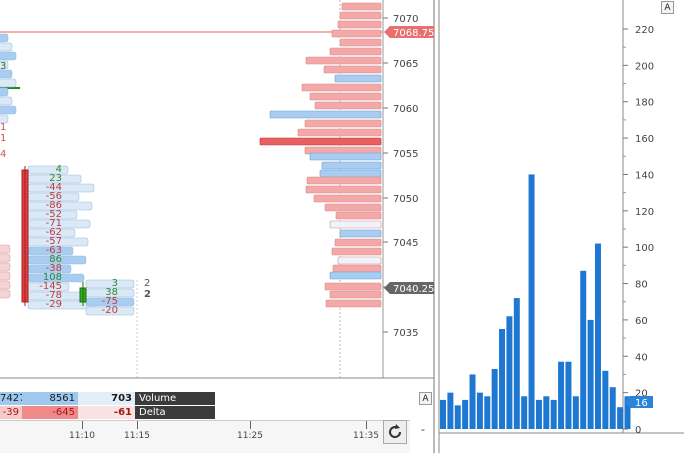 The image size is (684, 453). Describe the element at coordinates (425, 398) in the screenshot. I see `table-a-button: A` at that location.